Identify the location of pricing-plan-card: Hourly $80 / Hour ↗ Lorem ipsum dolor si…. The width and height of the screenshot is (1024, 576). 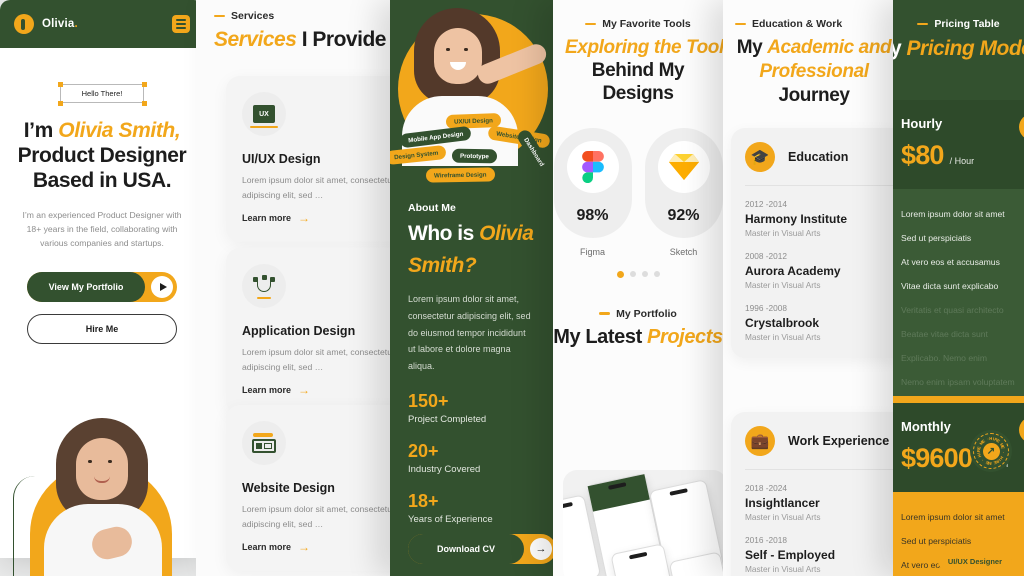
(958, 254).